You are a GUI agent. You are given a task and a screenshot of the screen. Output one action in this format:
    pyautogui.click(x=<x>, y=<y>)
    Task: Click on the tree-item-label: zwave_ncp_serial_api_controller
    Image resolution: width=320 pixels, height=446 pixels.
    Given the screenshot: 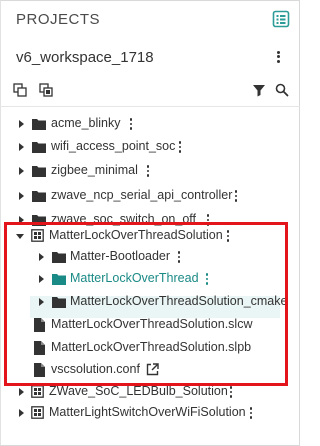 What is the action you would take?
    pyautogui.click(x=142, y=195)
    